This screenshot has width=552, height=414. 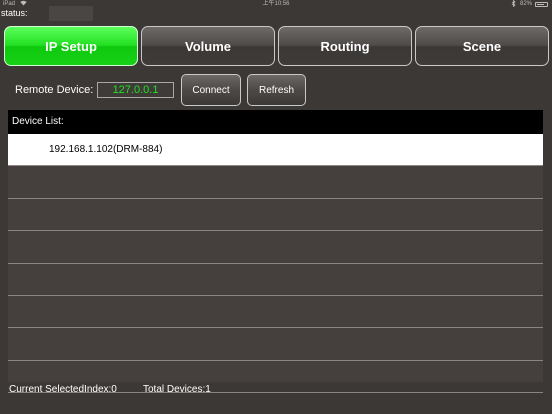 I want to click on connect-button: Connect, so click(x=211, y=90).